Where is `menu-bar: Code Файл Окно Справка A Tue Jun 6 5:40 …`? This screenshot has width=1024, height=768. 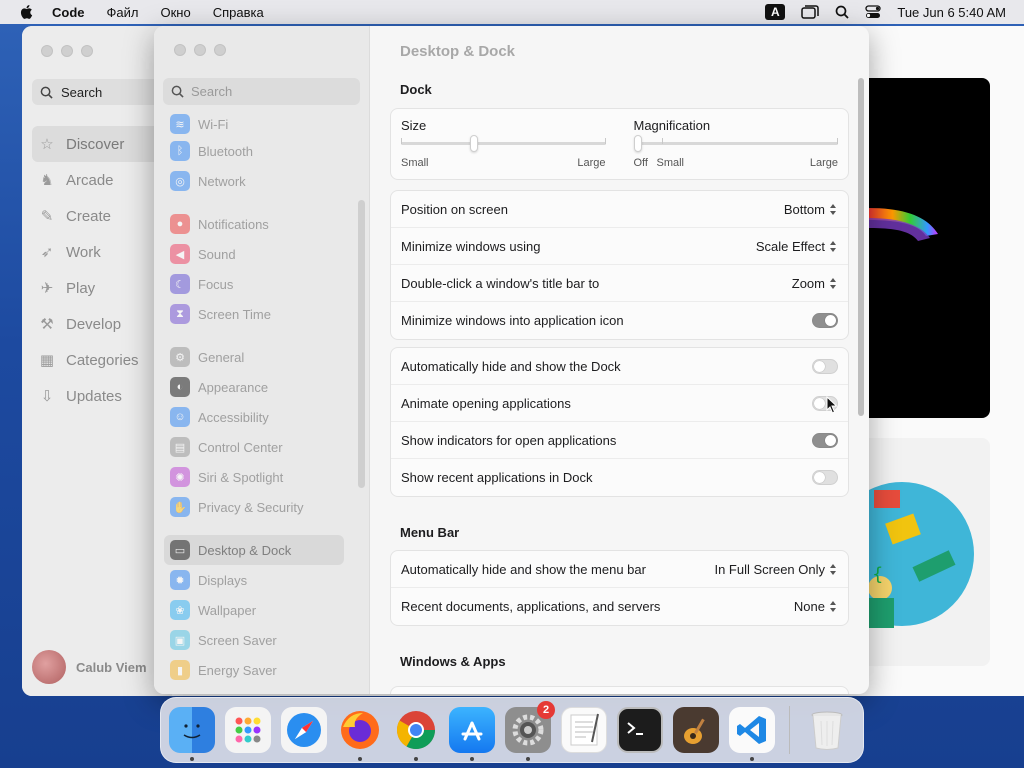 menu-bar: Code Файл Окно Справка A Tue Jun 6 5:40 … is located at coordinates (512, 12).